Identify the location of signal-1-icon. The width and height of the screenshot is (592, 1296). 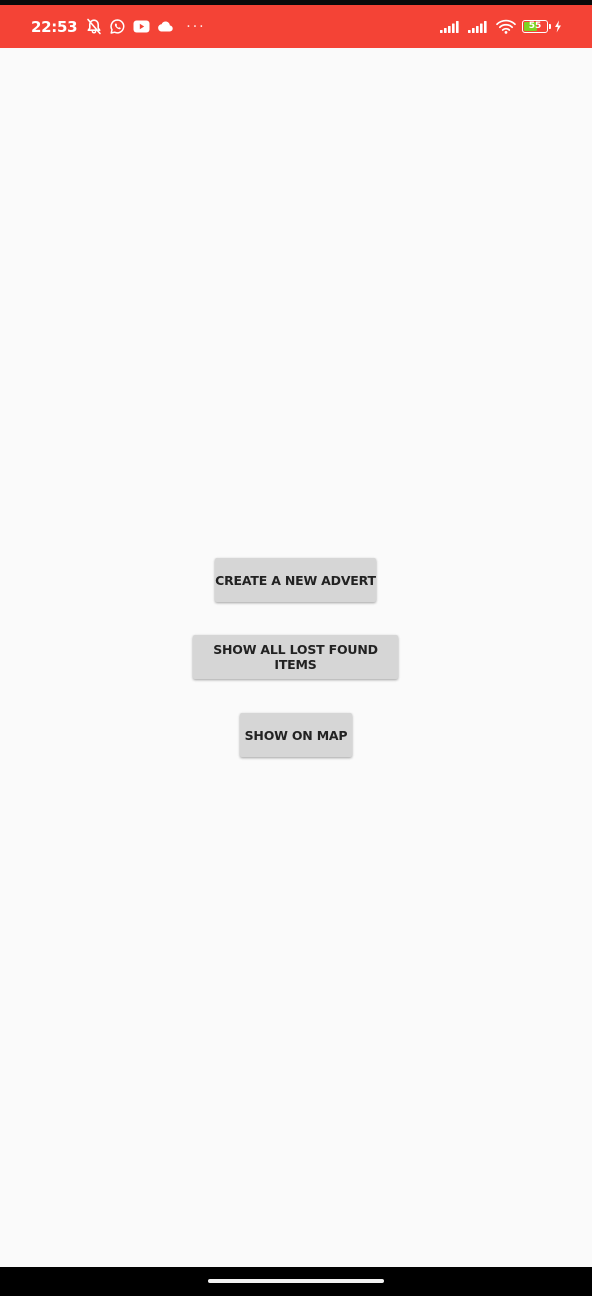
(451, 26).